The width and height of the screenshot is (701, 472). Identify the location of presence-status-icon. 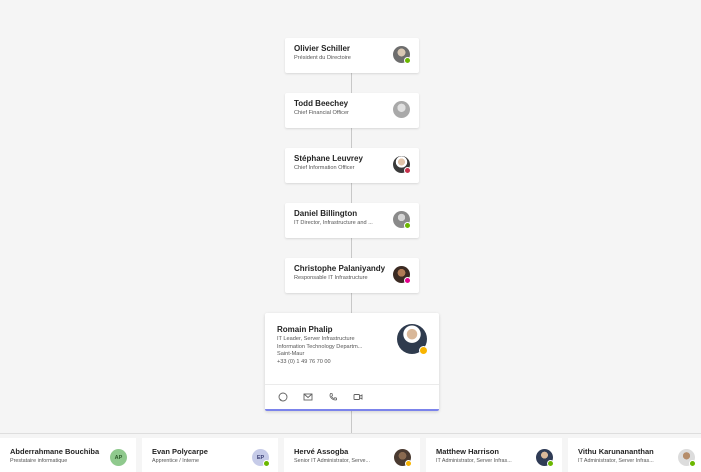
(407, 280).